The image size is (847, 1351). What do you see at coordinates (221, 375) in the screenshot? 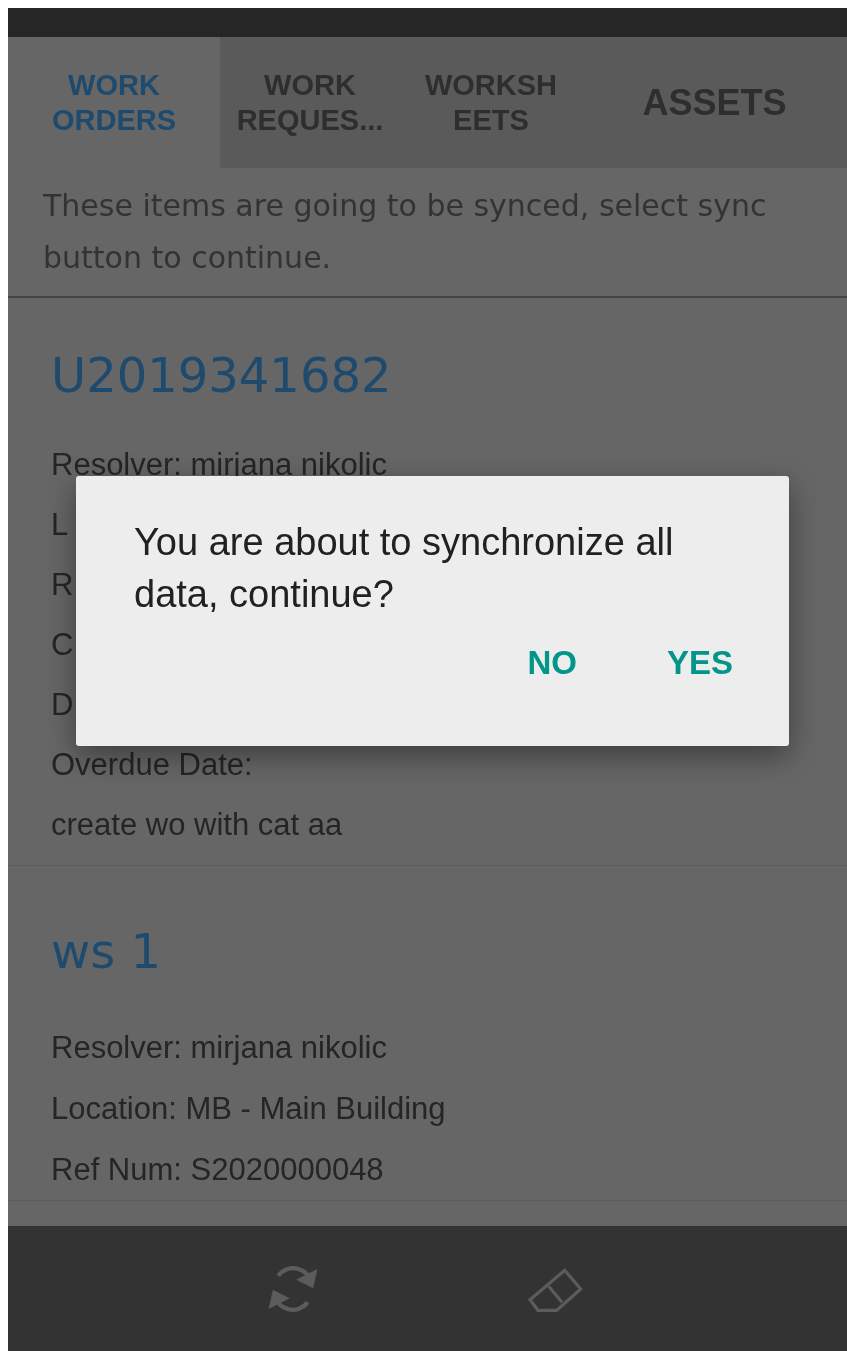
I see `card-title: U2019341682` at bounding box center [221, 375].